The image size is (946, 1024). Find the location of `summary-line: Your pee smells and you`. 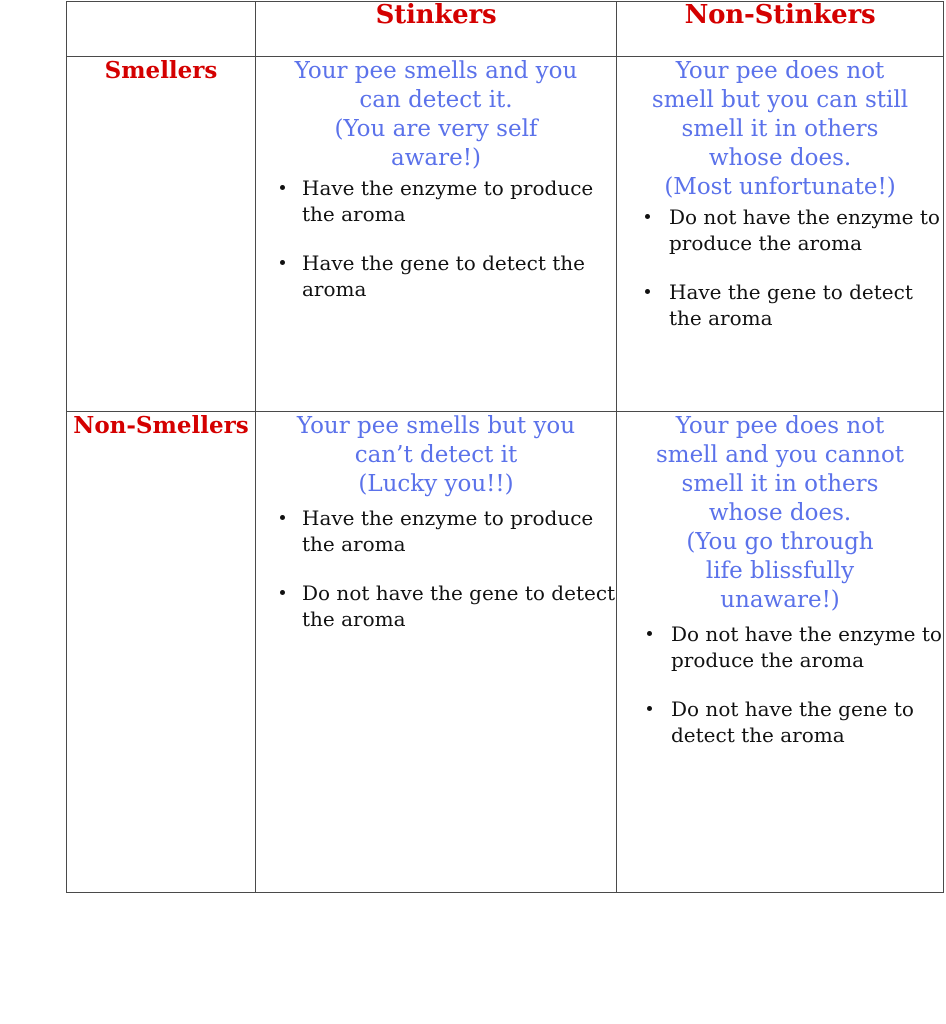

summary-line: Your pee smells and you is located at coordinates (436, 71).